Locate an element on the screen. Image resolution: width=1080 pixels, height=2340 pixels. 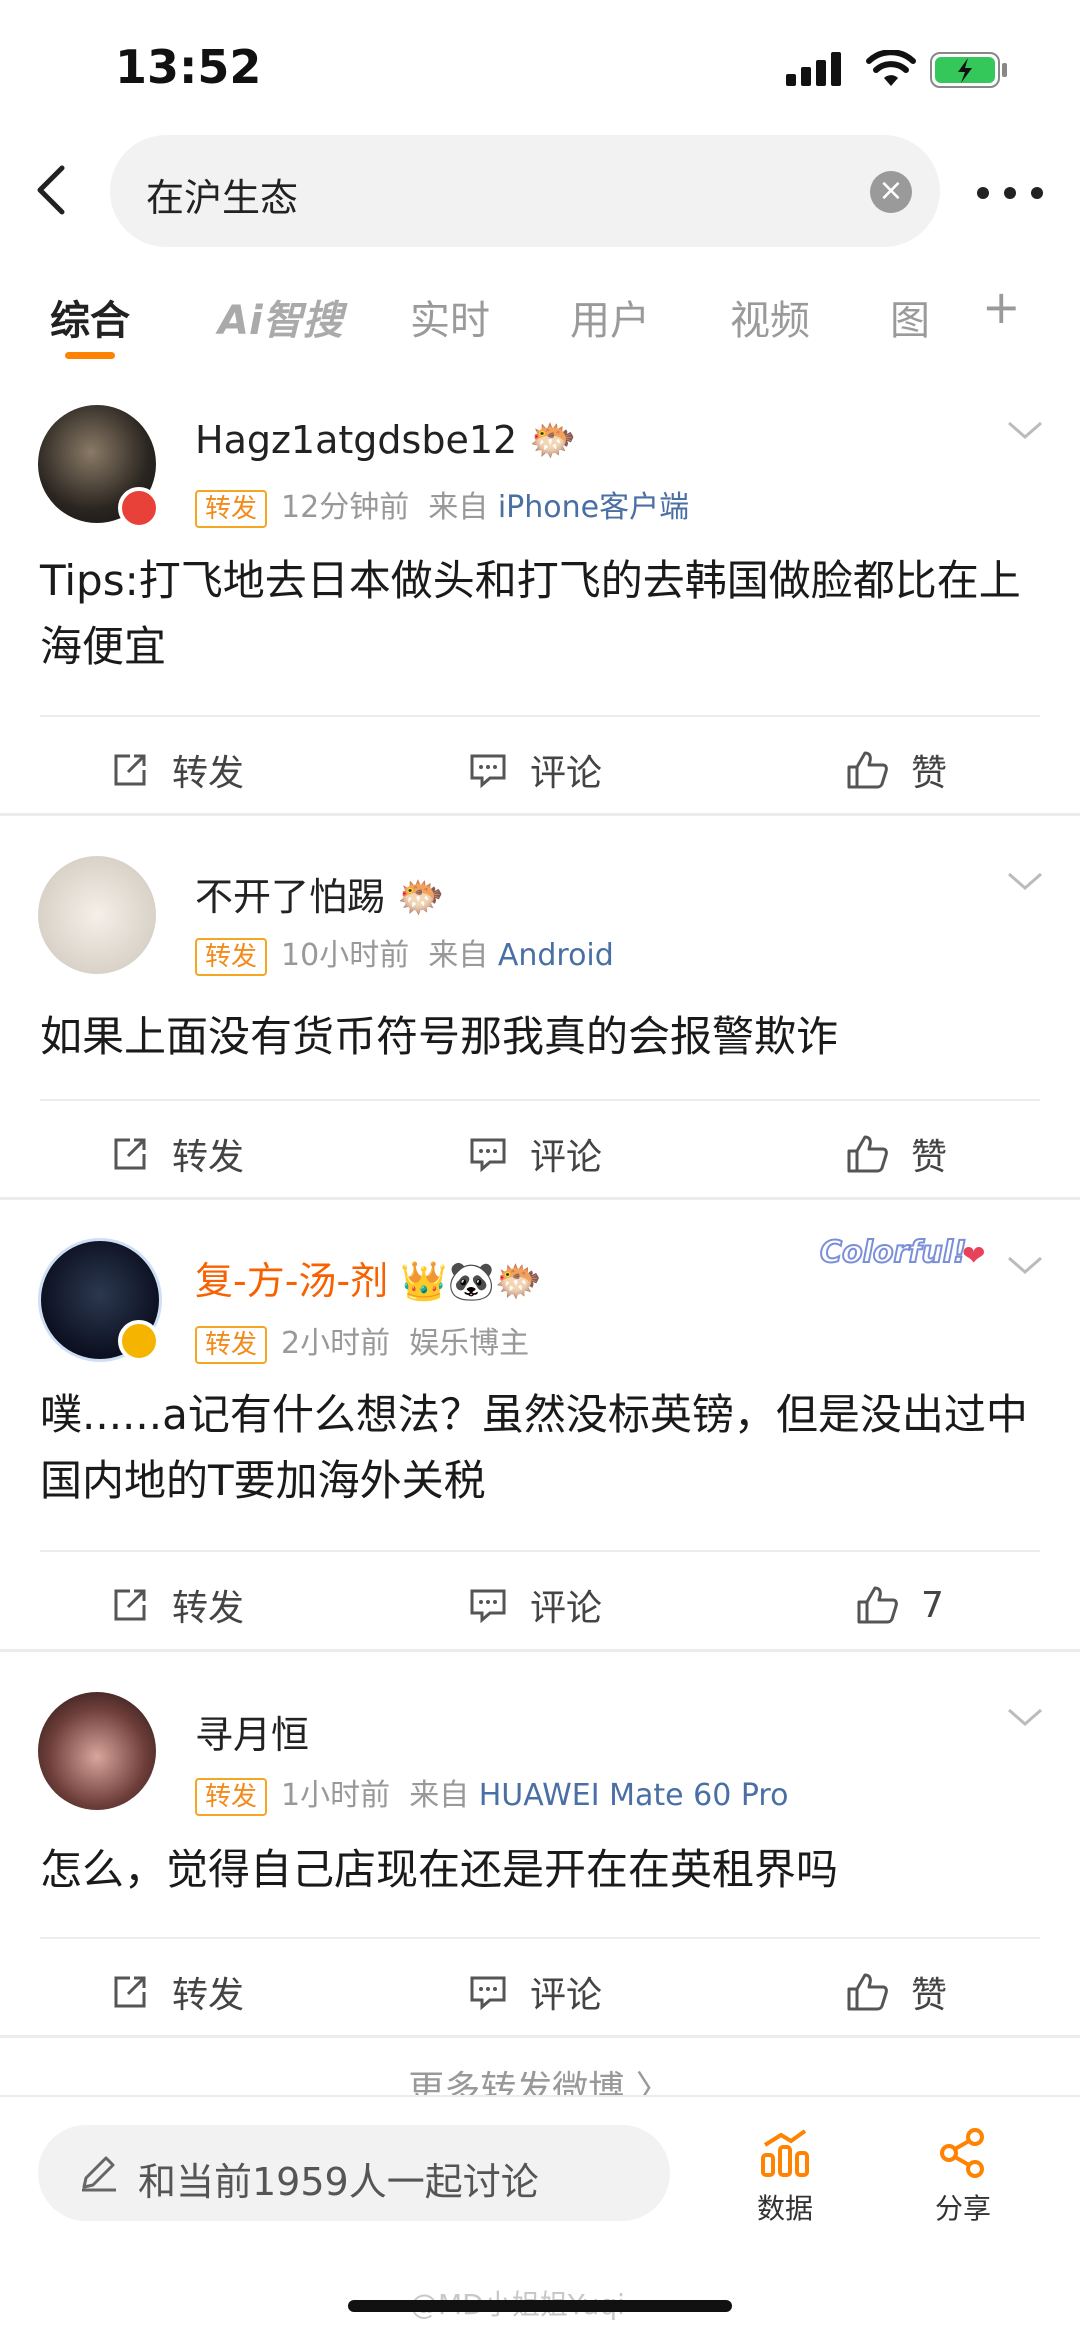
pencil-icon is located at coordinates (99, 2174).